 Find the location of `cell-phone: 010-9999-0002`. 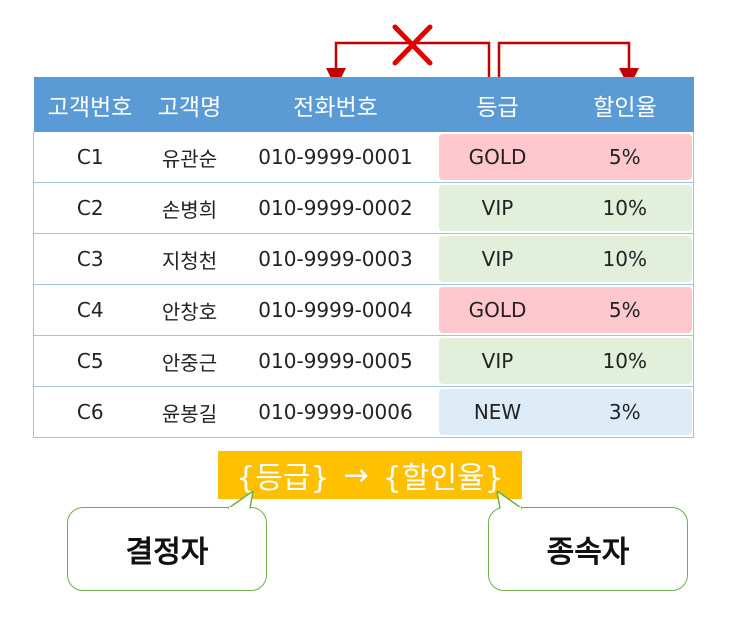

cell-phone: 010-9999-0002 is located at coordinates (335, 208).